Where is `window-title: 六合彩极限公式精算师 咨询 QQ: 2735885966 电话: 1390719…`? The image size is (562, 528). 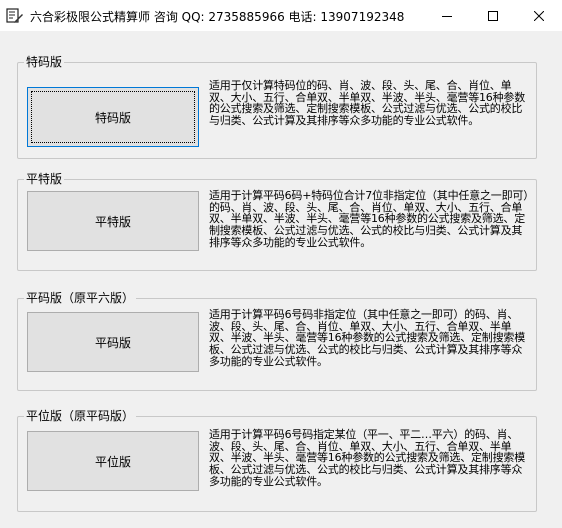
window-title: 六合彩极限公式精算师 咨询 QQ: 2735885966 电话: 1390719… is located at coordinates (217, 17).